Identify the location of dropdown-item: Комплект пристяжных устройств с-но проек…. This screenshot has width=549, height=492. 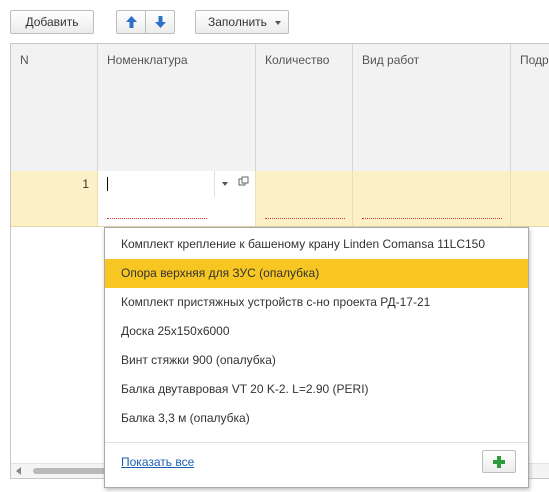
(316, 302).